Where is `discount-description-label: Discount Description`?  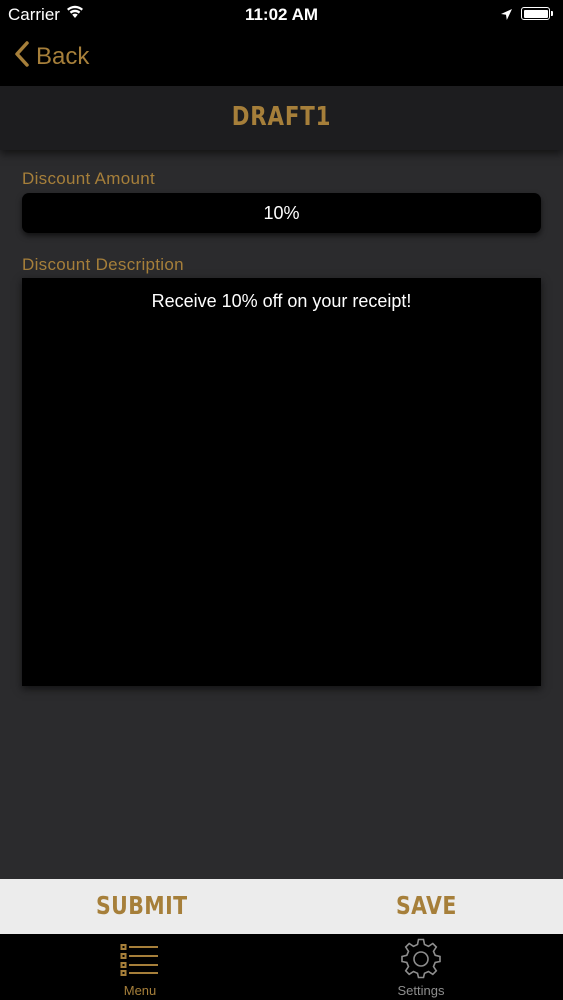 discount-description-label: Discount Description is located at coordinates (103, 264).